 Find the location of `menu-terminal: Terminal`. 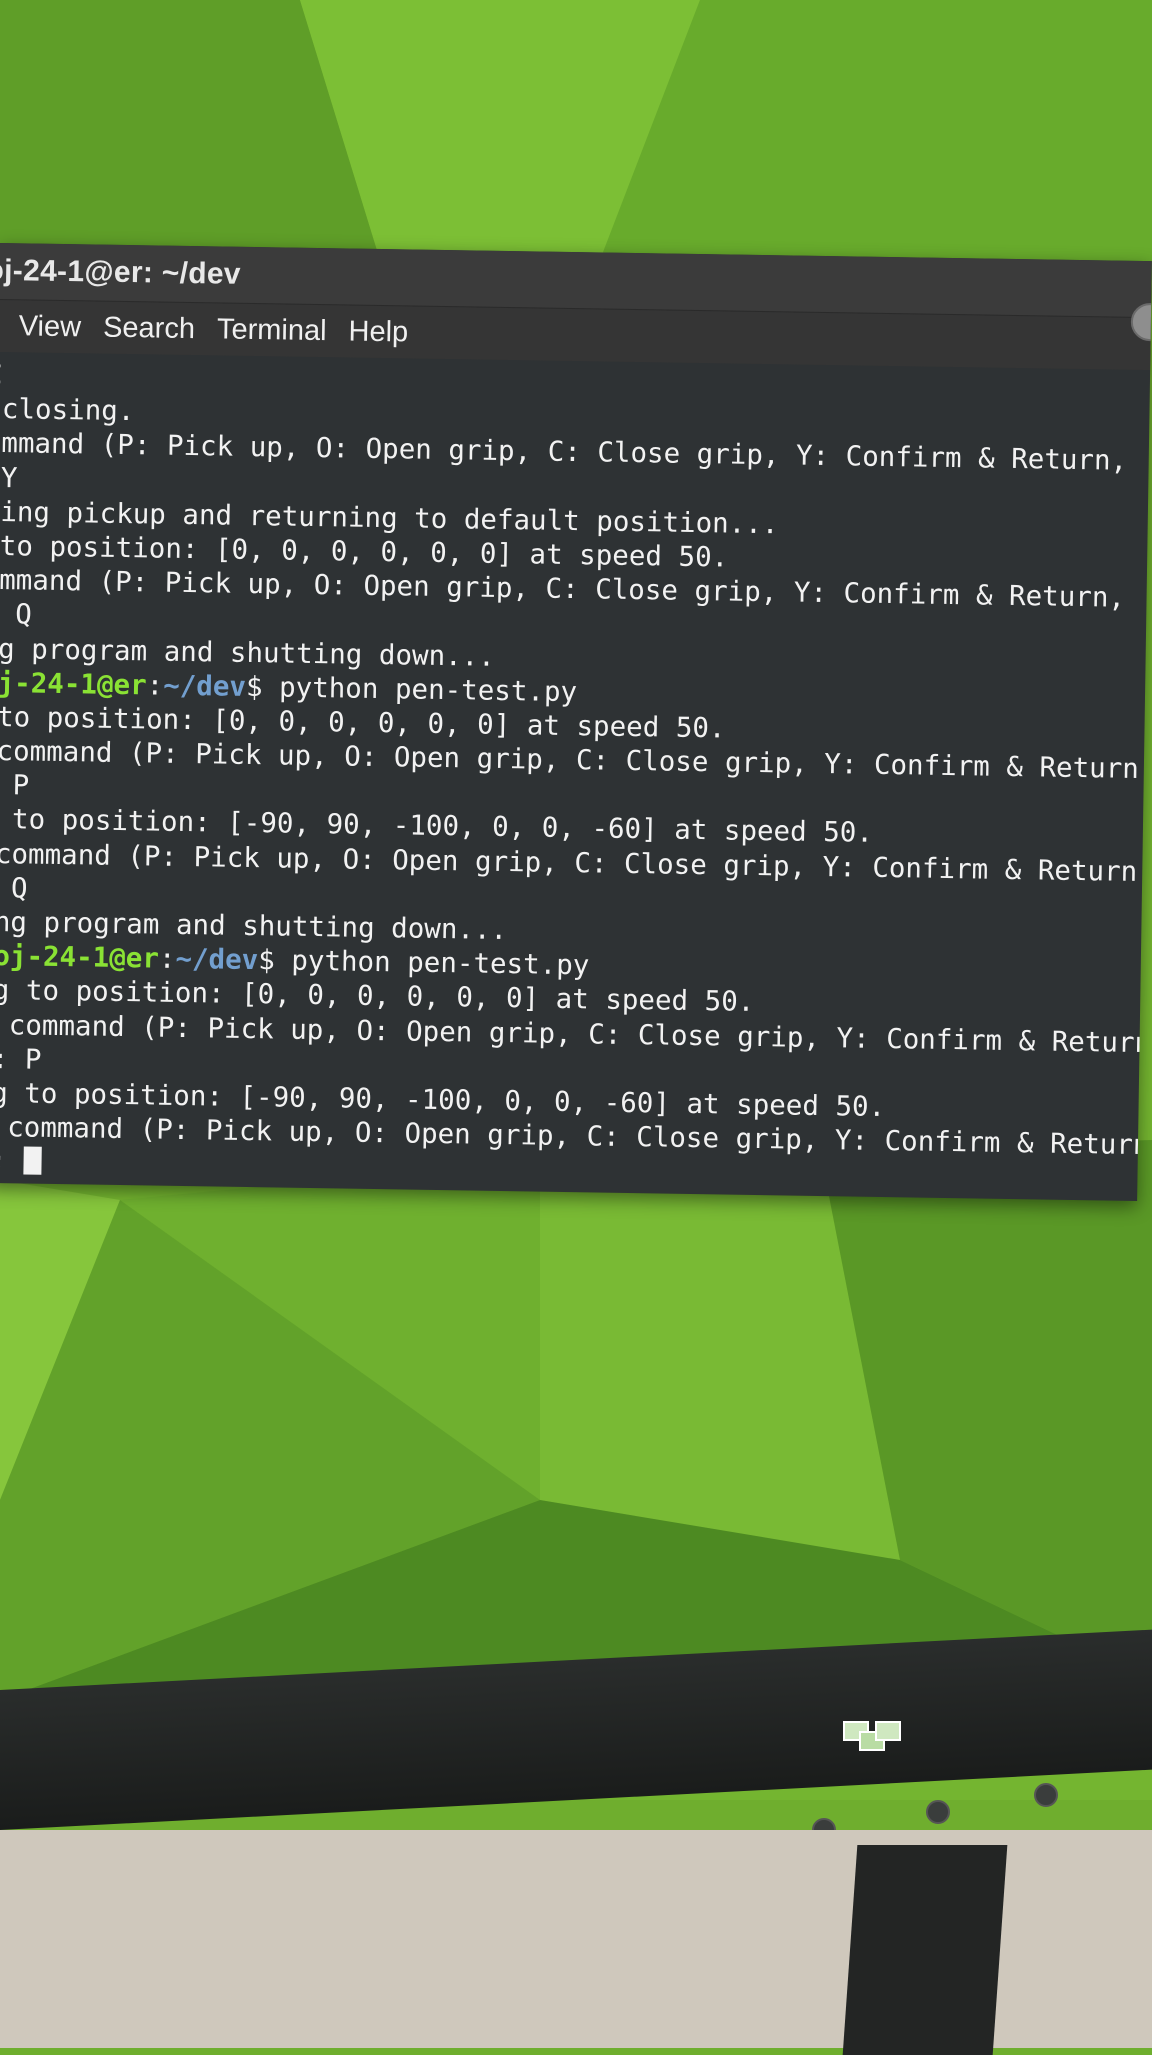

menu-terminal: Terminal is located at coordinates (272, 330).